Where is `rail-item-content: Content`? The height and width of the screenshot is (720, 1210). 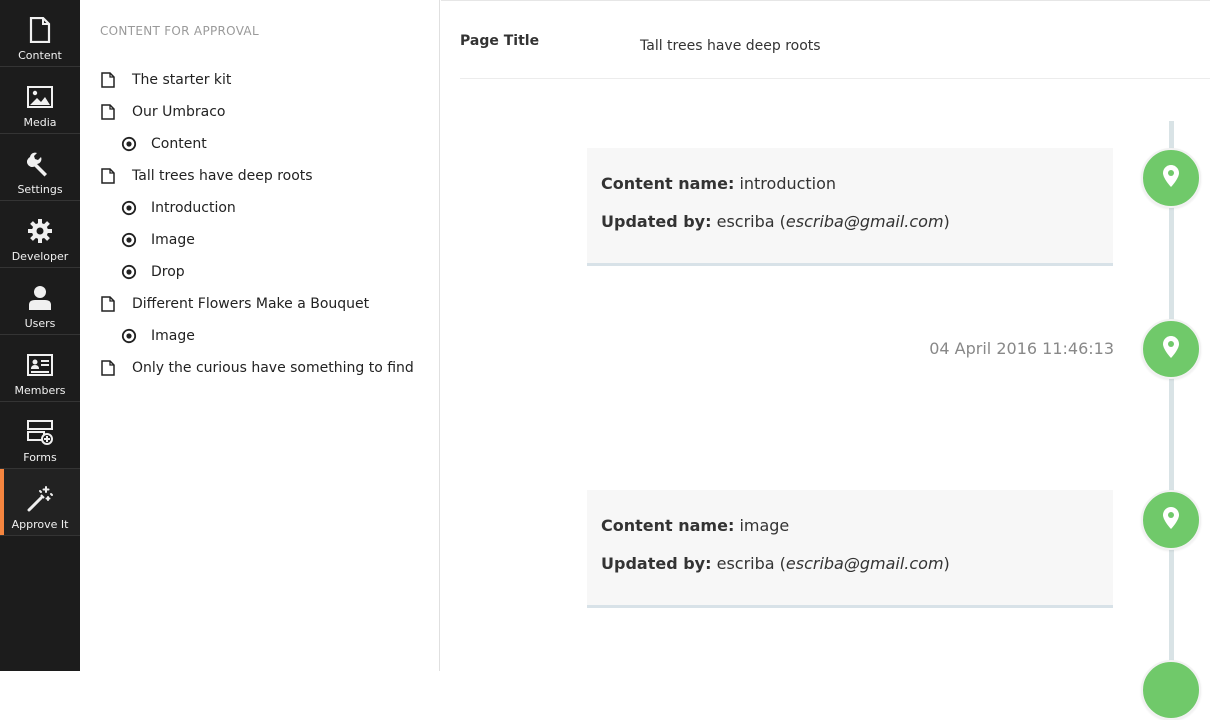 rail-item-content: Content is located at coordinates (40, 33).